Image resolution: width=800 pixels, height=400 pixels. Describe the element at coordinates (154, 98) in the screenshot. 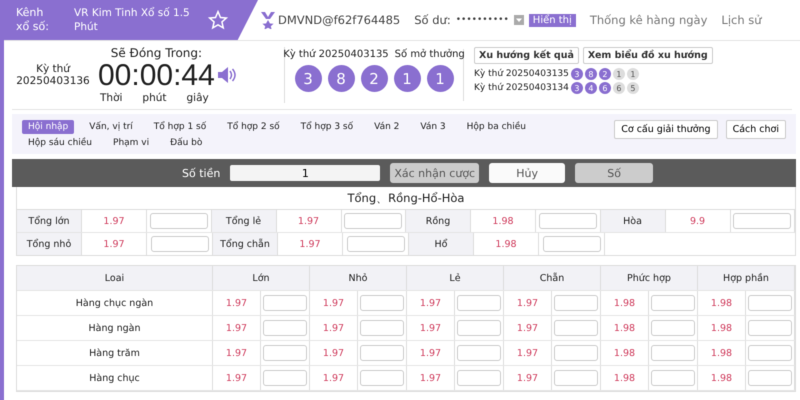

I see `time-unit: phút` at that location.